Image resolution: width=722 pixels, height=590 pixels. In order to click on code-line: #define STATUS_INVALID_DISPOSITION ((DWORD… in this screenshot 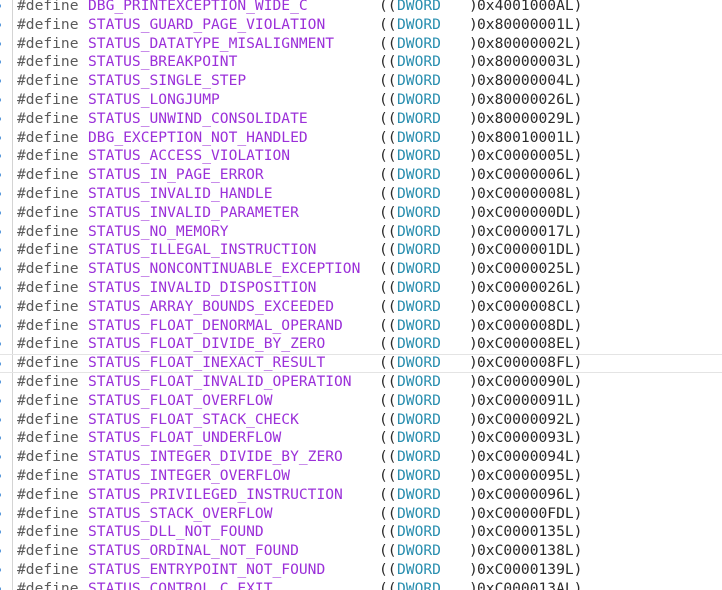, I will do `click(361, 288)`.